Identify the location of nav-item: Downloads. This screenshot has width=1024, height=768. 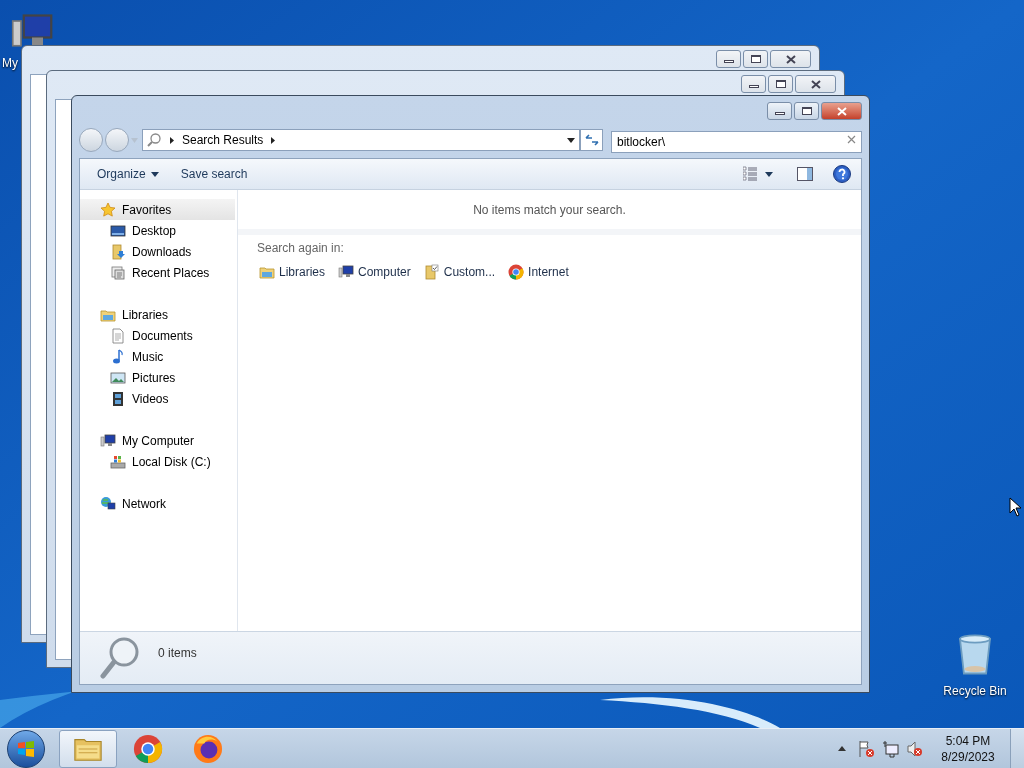
(158, 251).